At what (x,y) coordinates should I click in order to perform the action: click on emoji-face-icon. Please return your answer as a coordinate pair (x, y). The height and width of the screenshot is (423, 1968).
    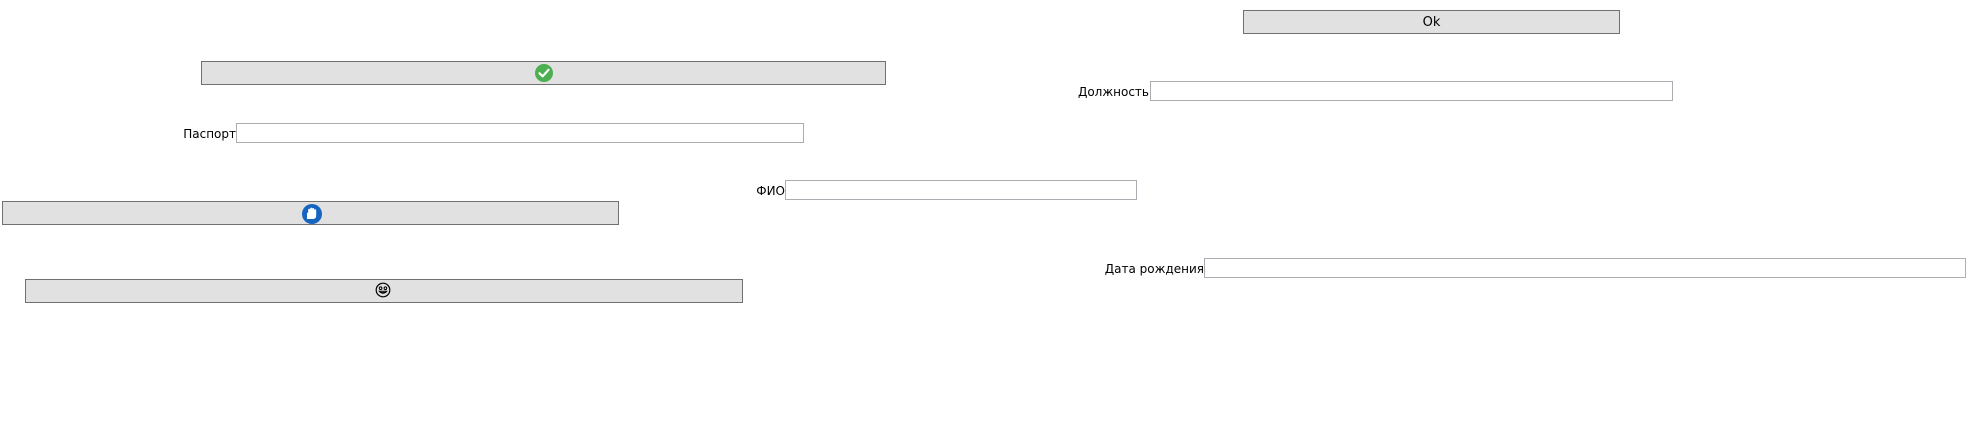
    Looking at the image, I should click on (384, 291).